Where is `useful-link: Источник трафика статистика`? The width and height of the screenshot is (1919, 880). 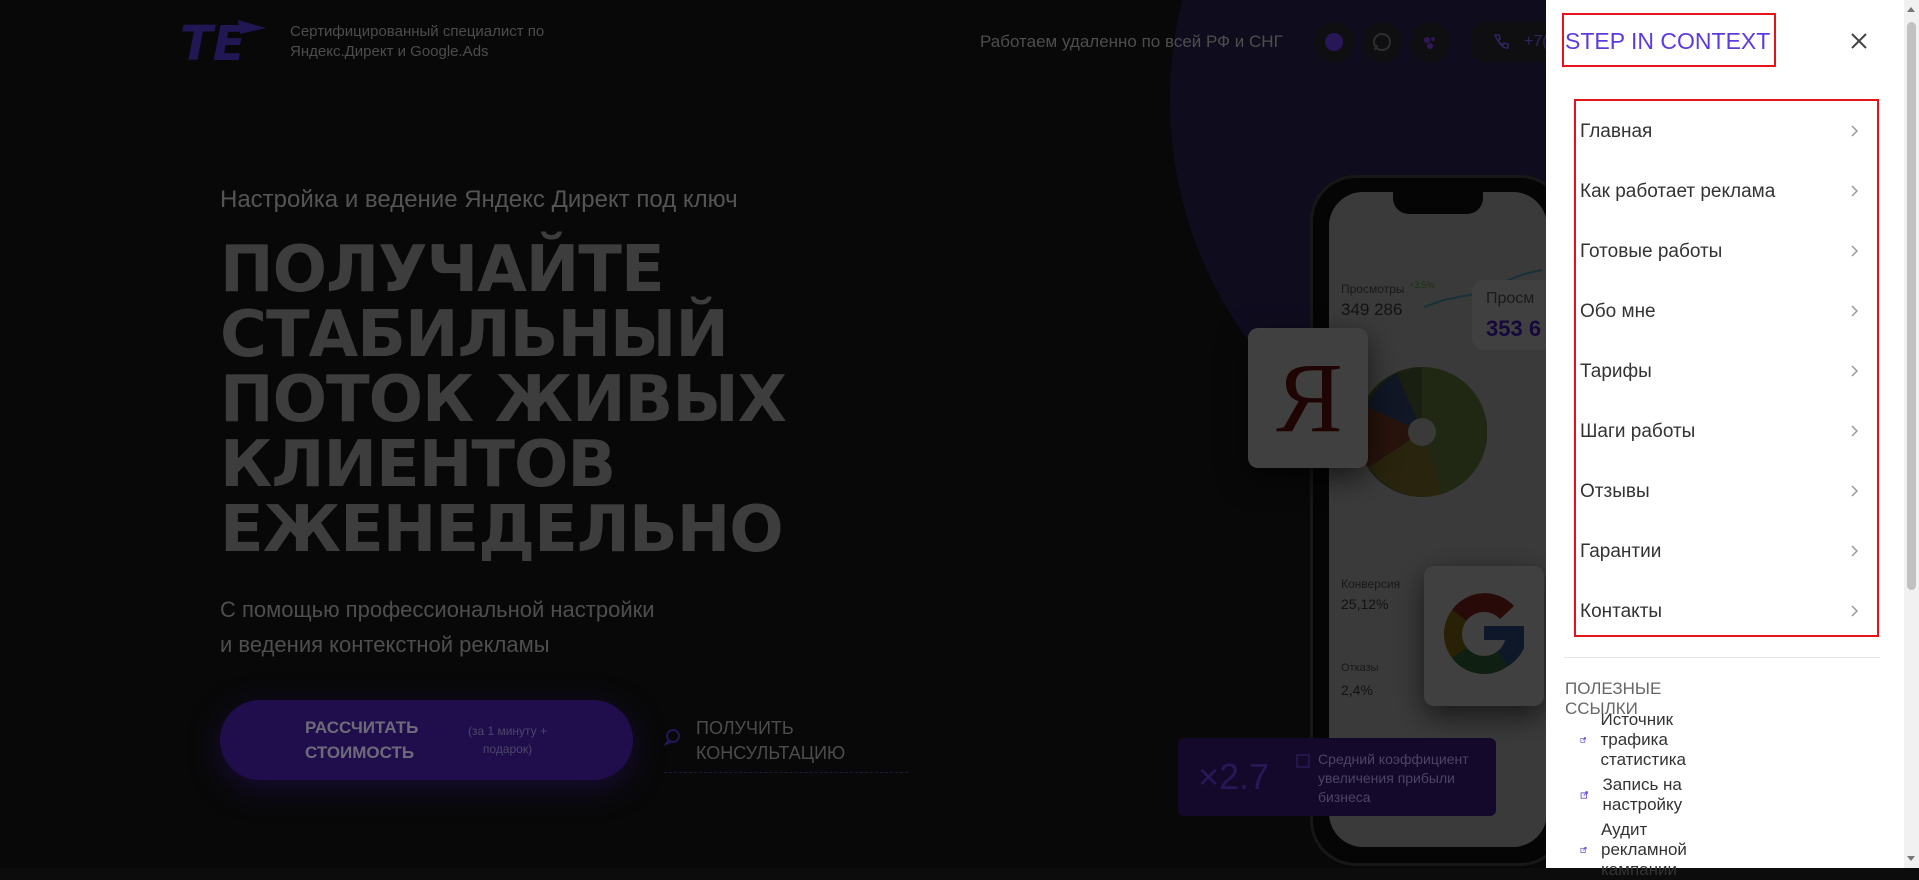
useful-link: Источник трафика статистика is located at coordinates (1638, 739).